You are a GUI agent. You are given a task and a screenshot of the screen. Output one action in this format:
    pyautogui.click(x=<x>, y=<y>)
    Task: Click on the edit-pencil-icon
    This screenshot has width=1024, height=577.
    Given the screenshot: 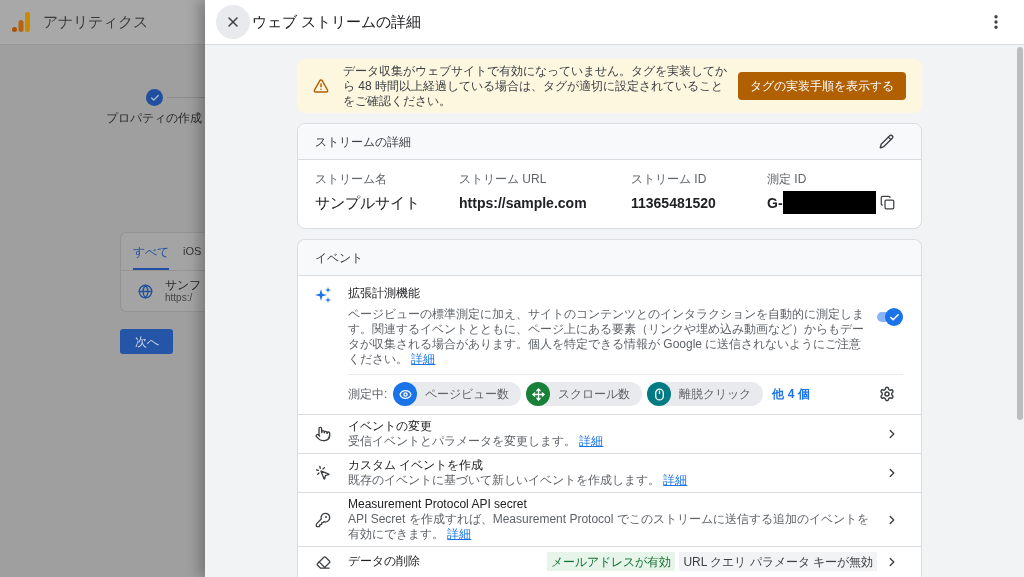 What is the action you would take?
    pyautogui.click(x=886, y=141)
    